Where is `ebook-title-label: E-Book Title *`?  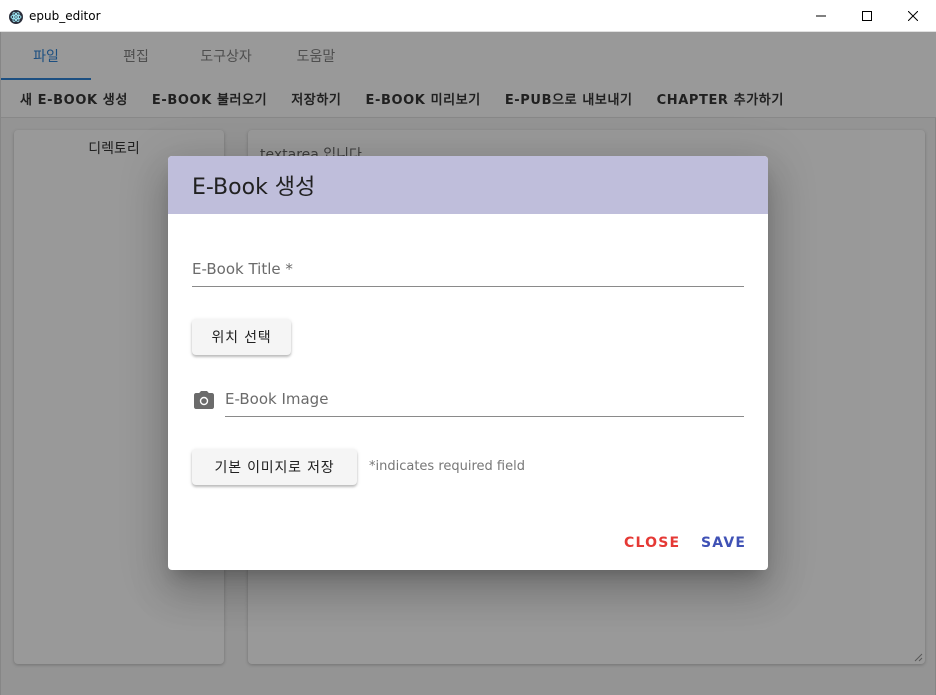
ebook-title-label: E-Book Title * is located at coordinates (242, 269).